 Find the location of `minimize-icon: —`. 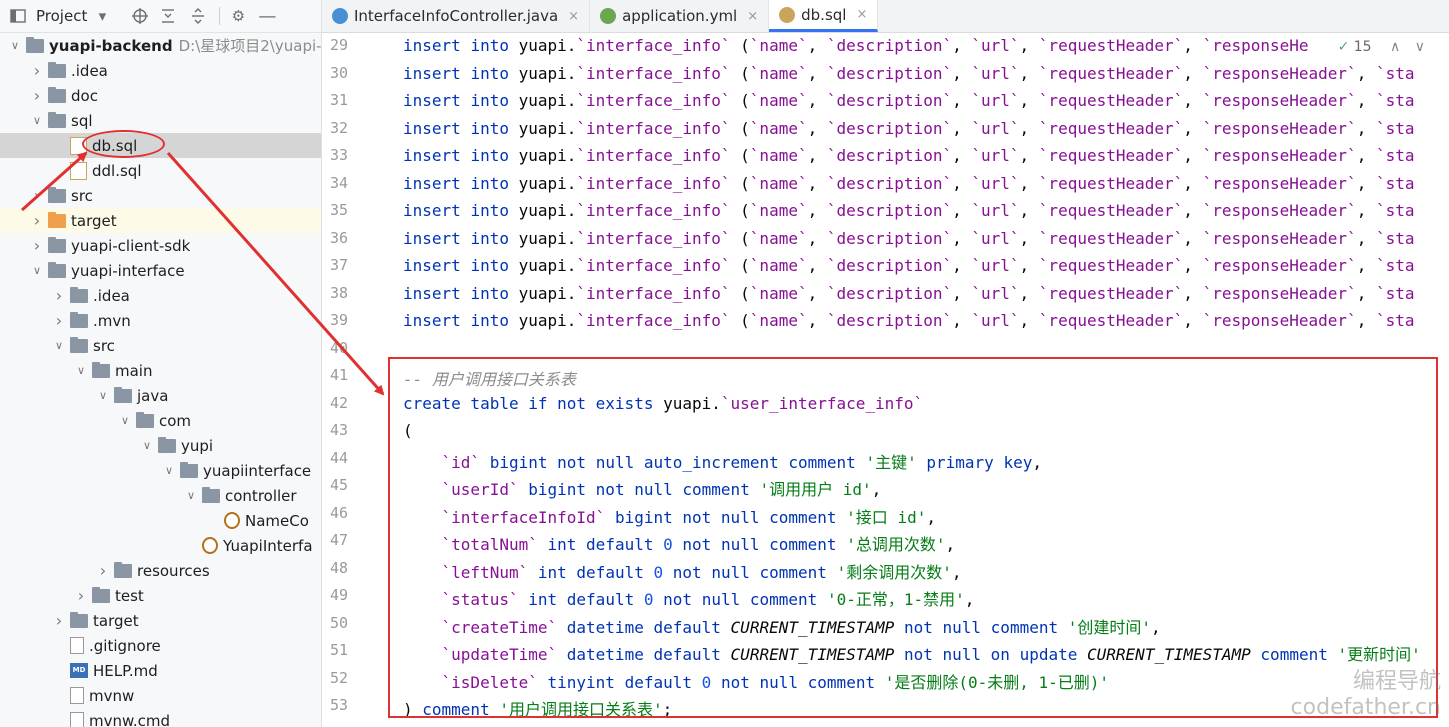

minimize-icon: — is located at coordinates (267, 16).